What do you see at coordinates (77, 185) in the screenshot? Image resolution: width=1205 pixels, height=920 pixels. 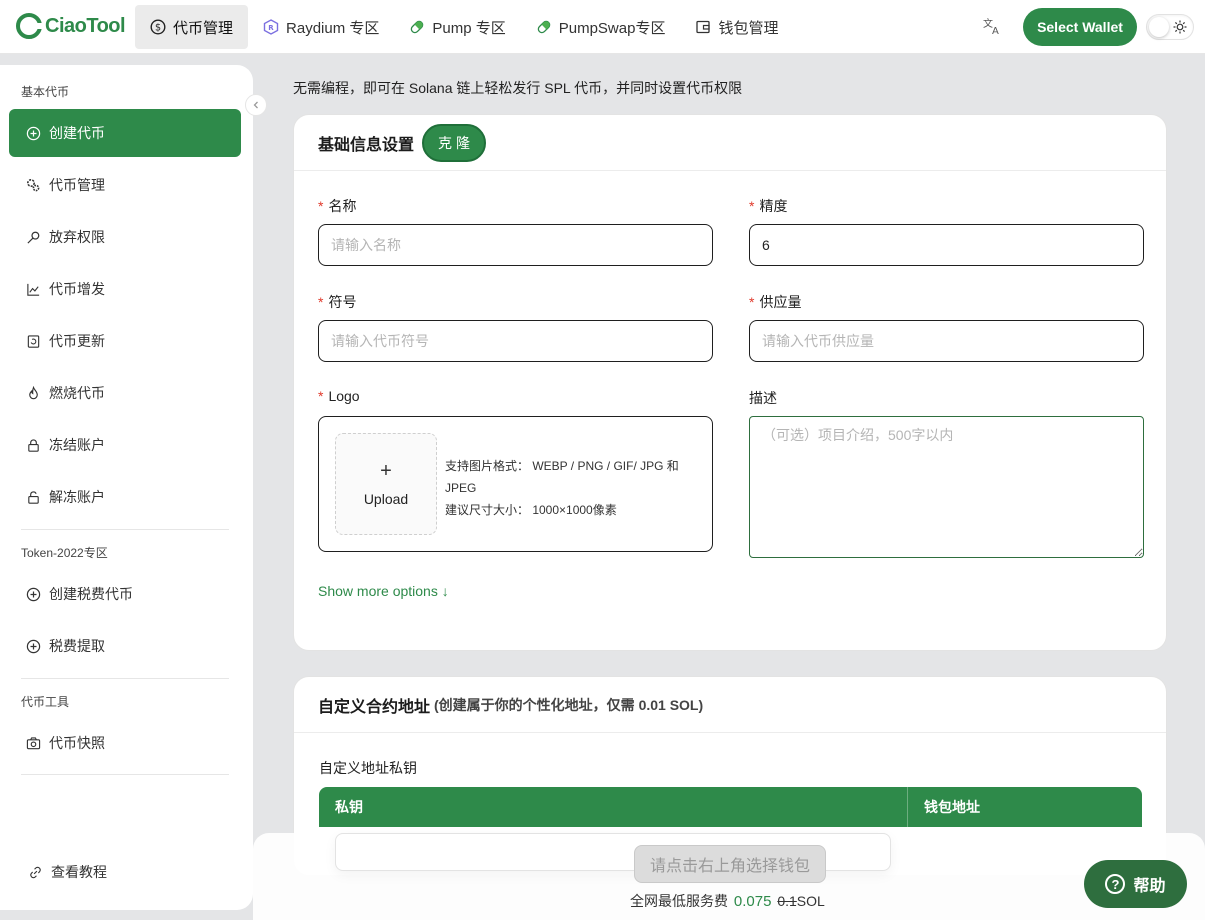 I see `sidebar-item-label: 代币管理` at bounding box center [77, 185].